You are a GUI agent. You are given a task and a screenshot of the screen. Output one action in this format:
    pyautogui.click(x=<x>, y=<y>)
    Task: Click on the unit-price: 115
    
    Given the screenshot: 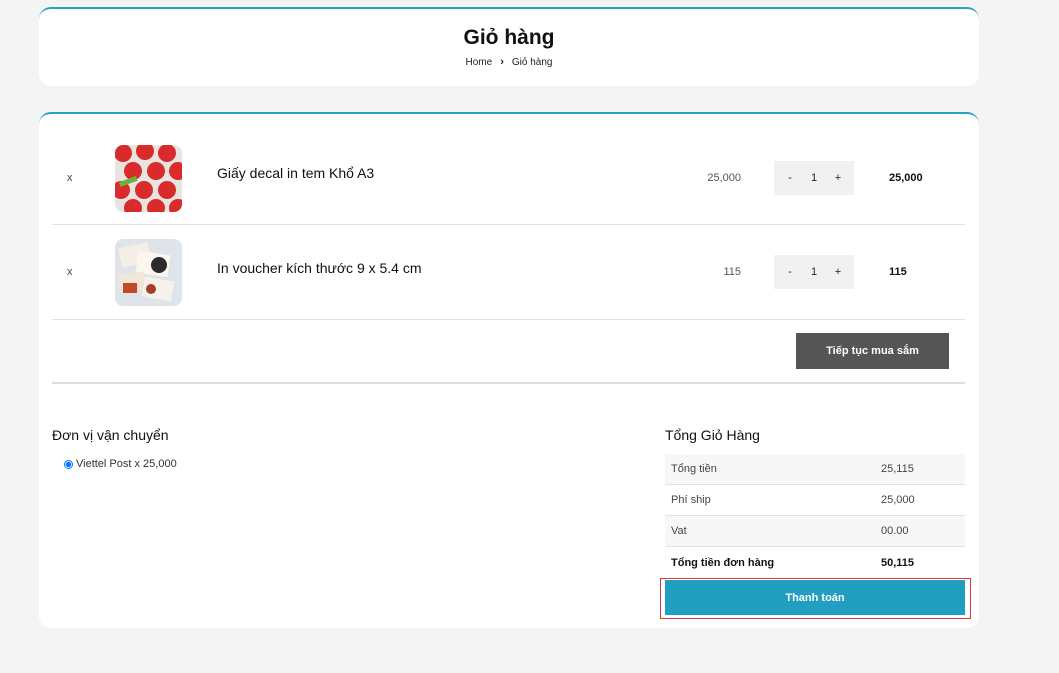 What is the action you would take?
    pyautogui.click(x=732, y=272)
    